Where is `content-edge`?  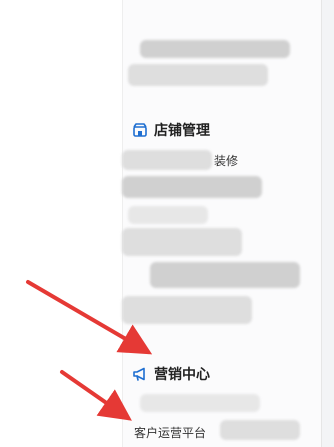
content-edge is located at coordinates (327, 223).